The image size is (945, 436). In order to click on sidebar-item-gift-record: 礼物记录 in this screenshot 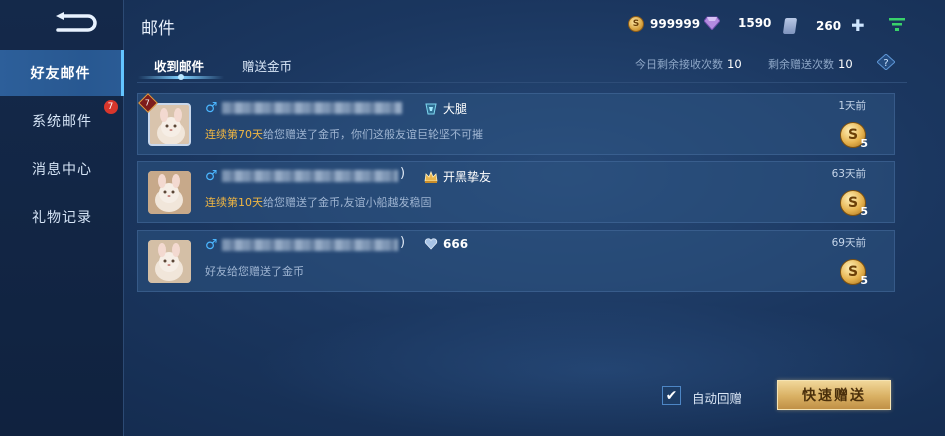, I will do `click(62, 217)`.